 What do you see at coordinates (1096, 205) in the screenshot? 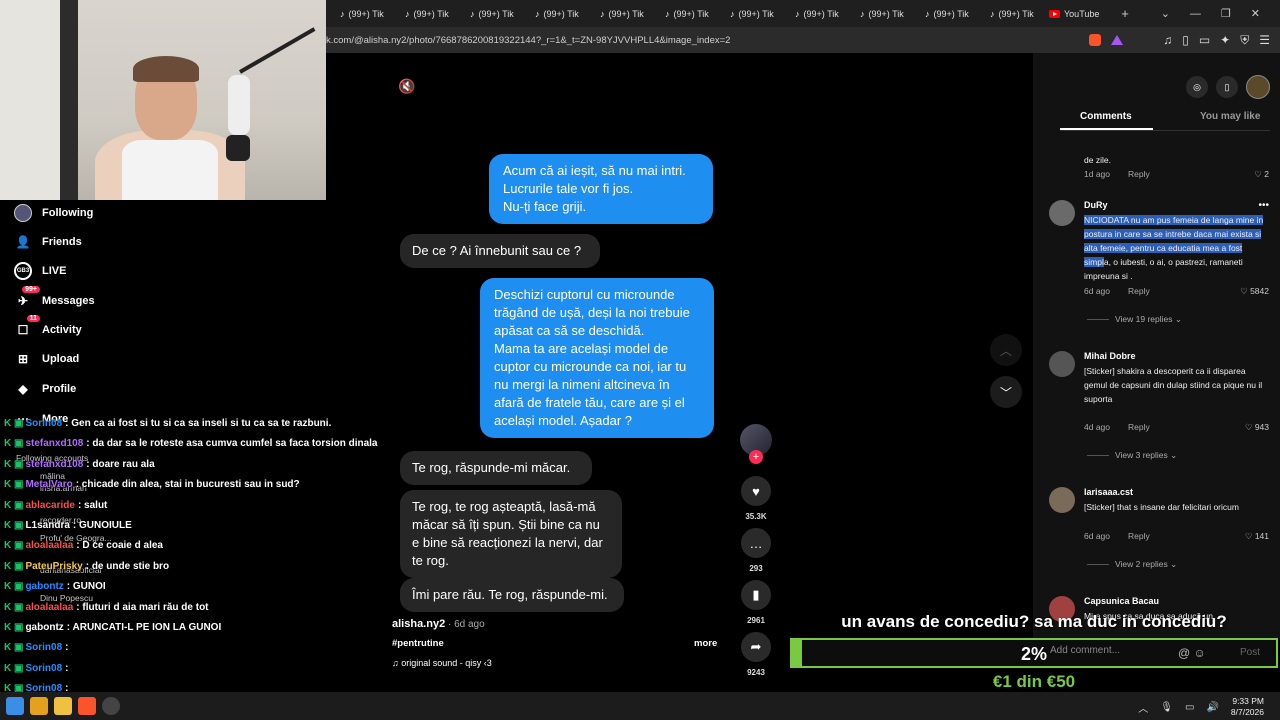
I see `comment-author: DuRy` at bounding box center [1096, 205].